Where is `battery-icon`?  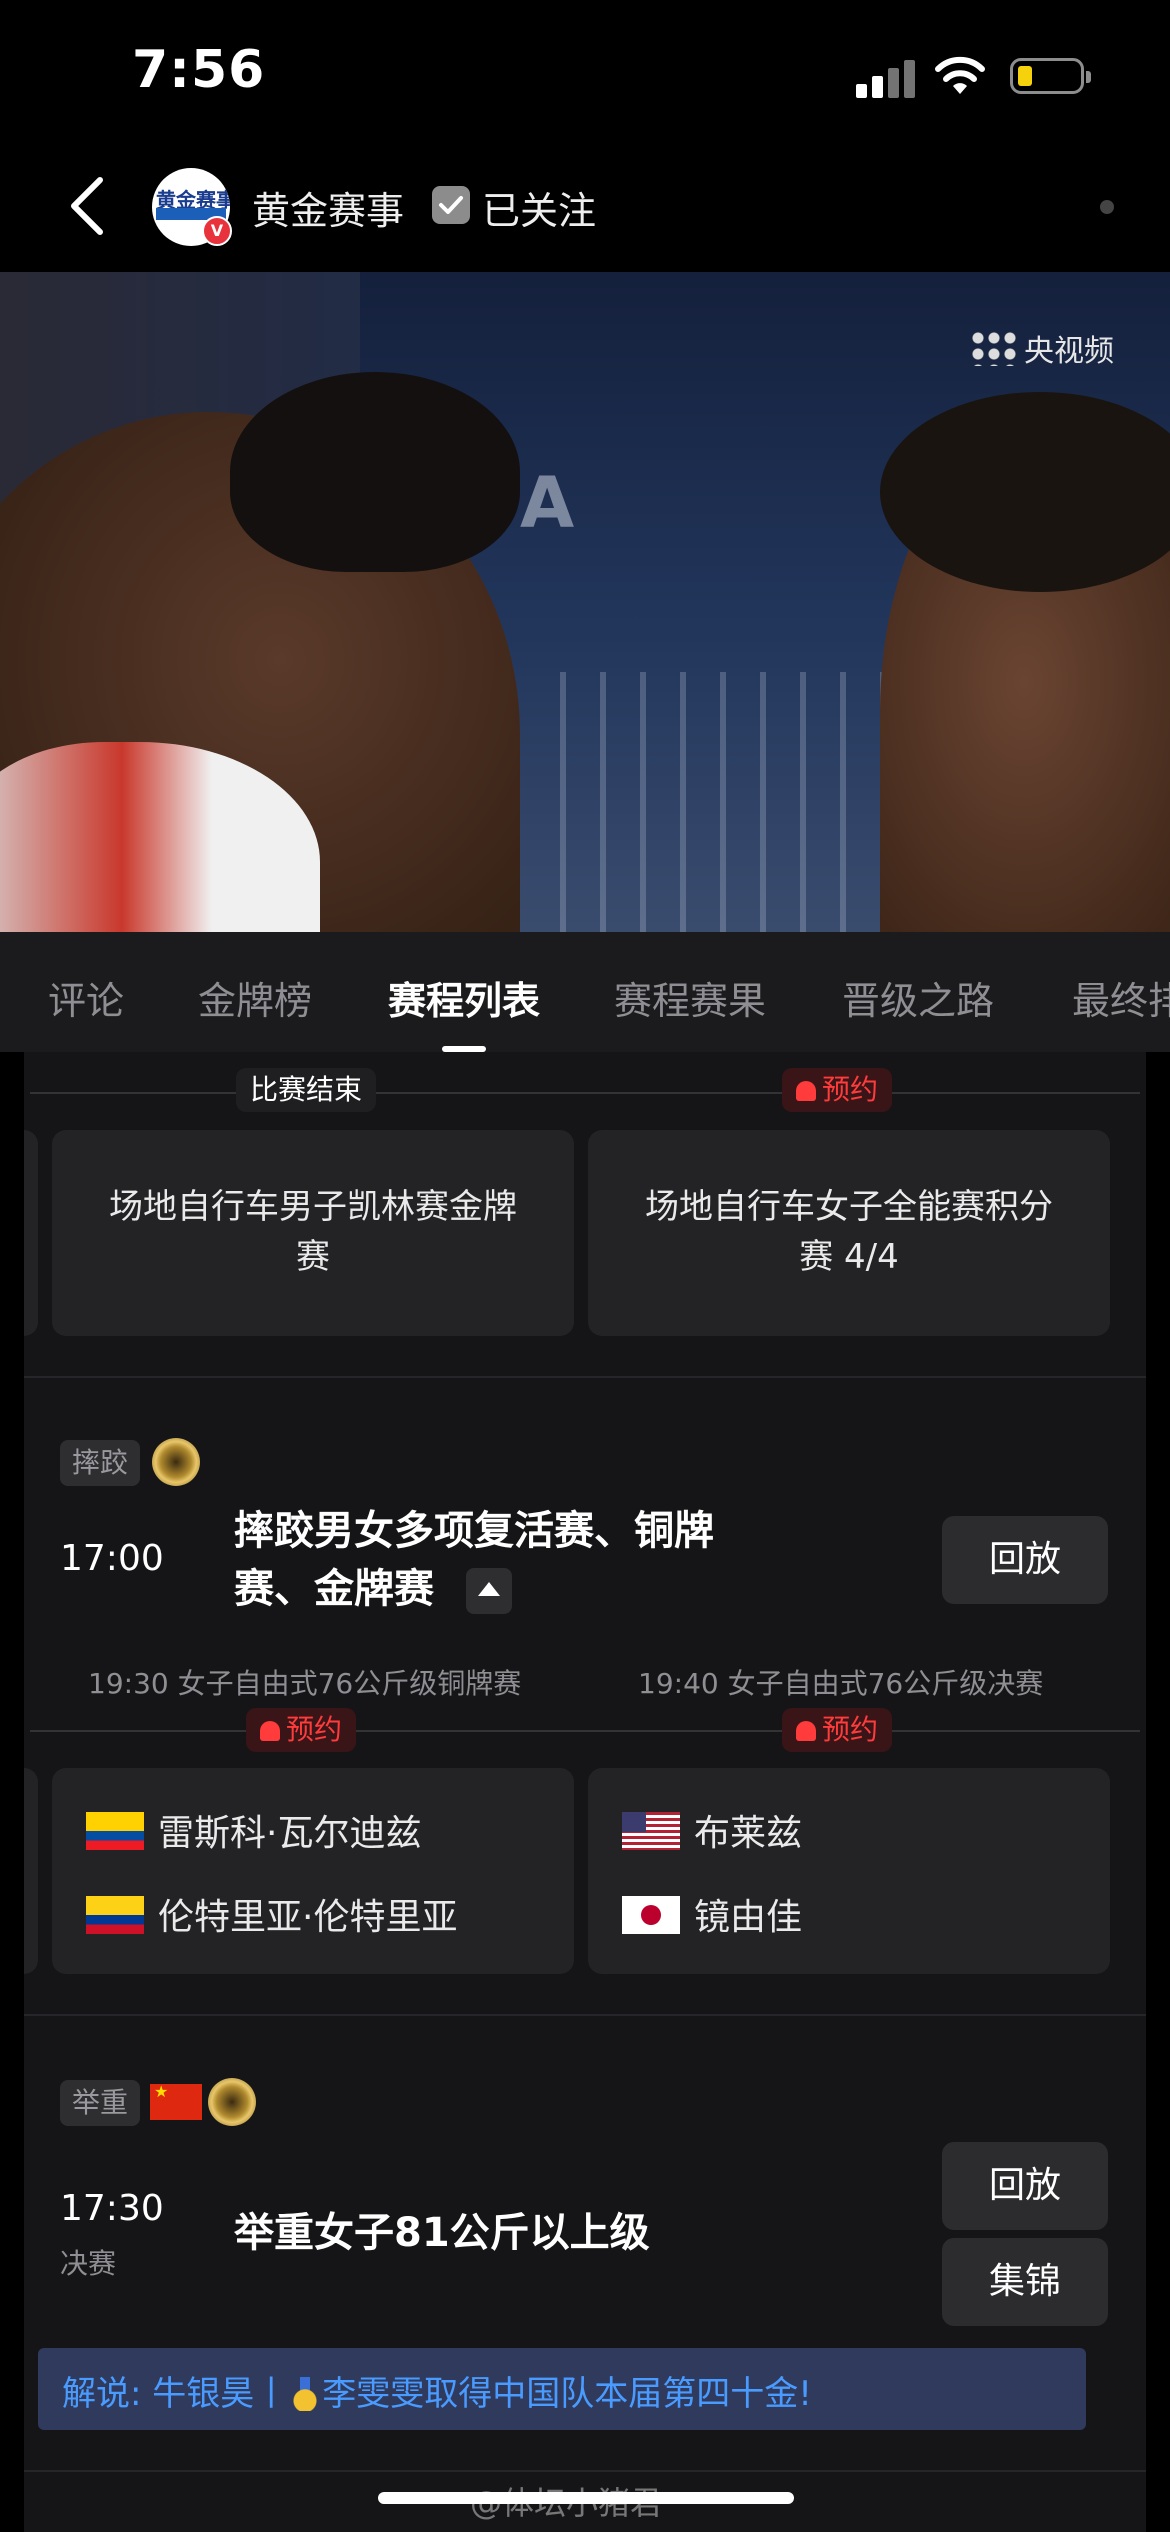 battery-icon is located at coordinates (1050, 76).